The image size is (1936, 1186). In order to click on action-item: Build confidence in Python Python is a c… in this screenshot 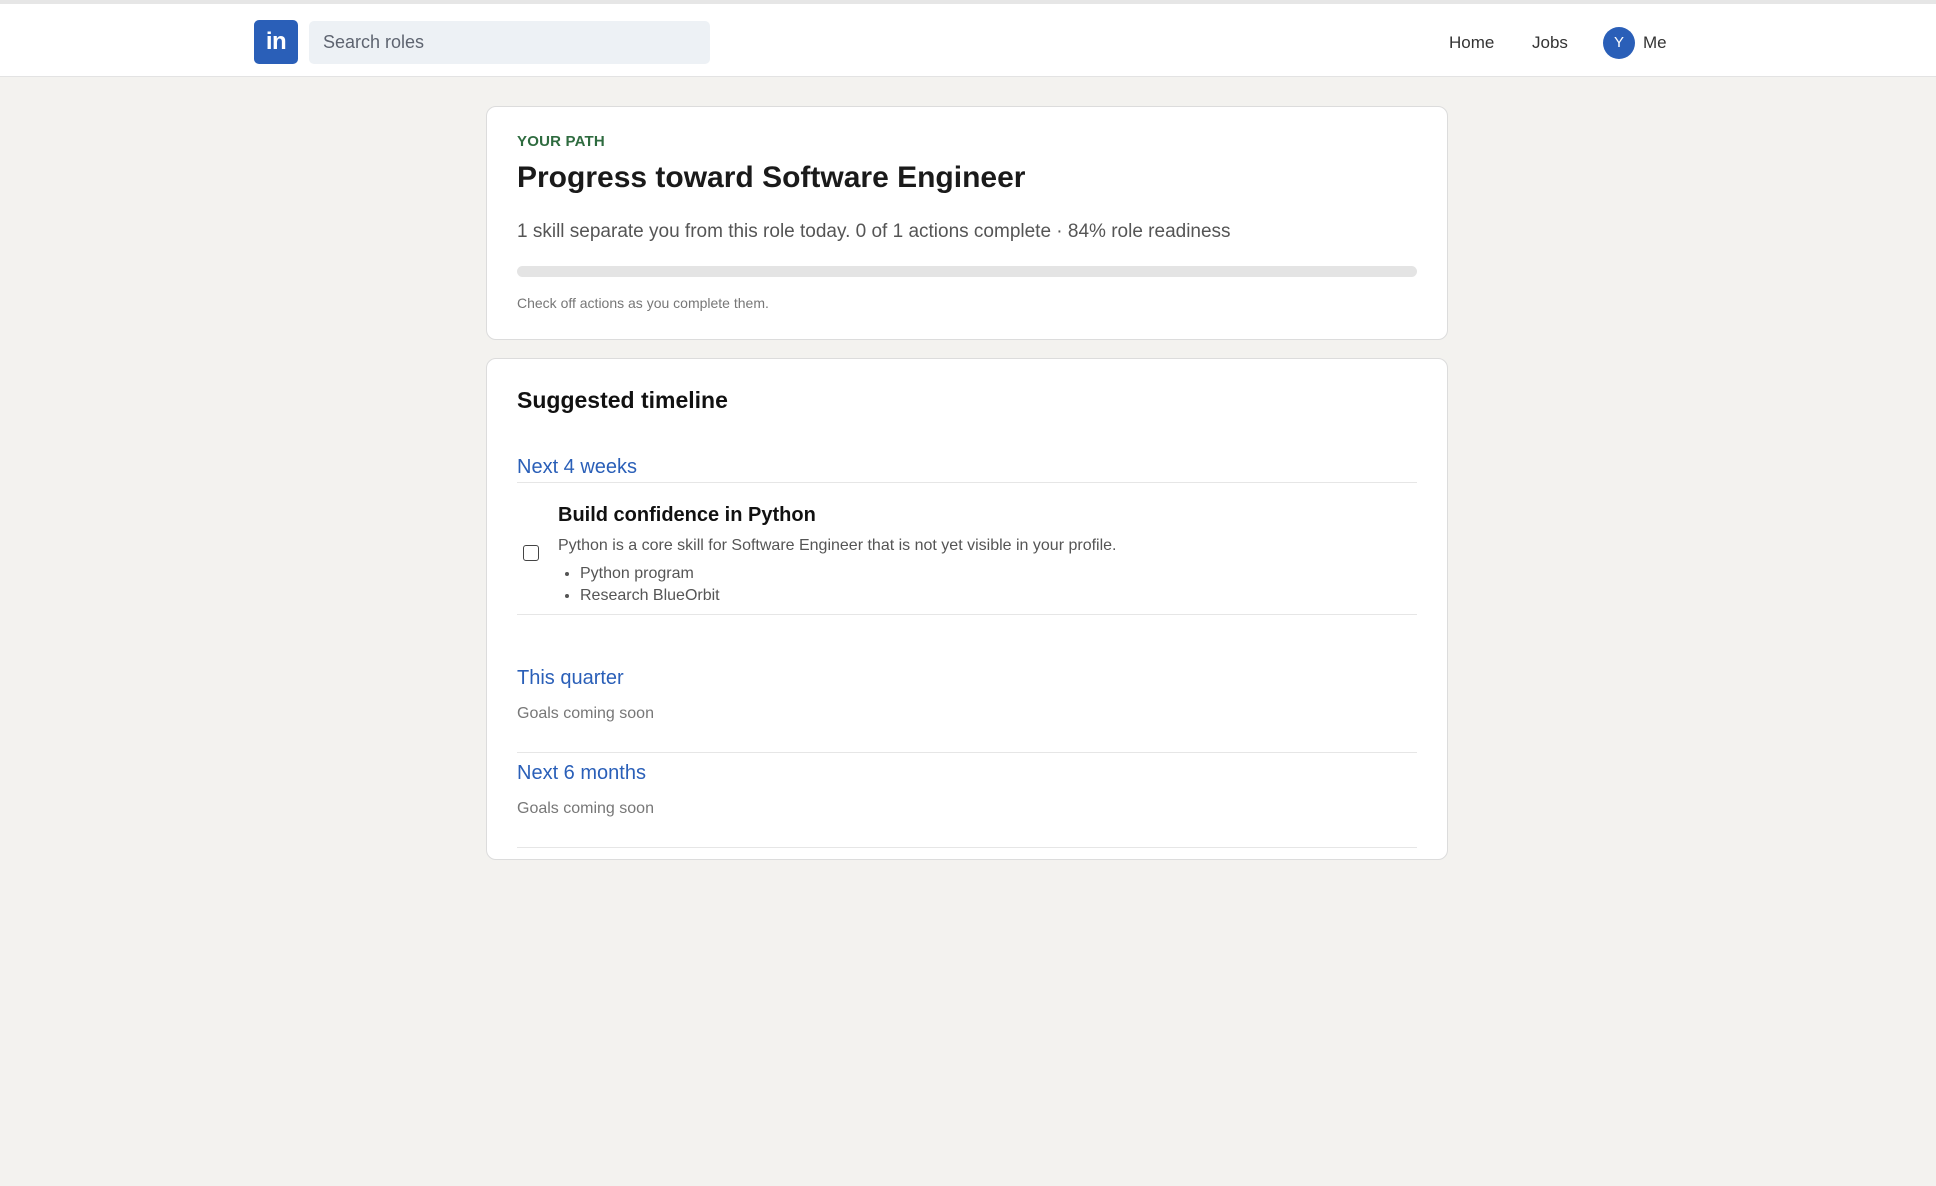, I will do `click(967, 549)`.